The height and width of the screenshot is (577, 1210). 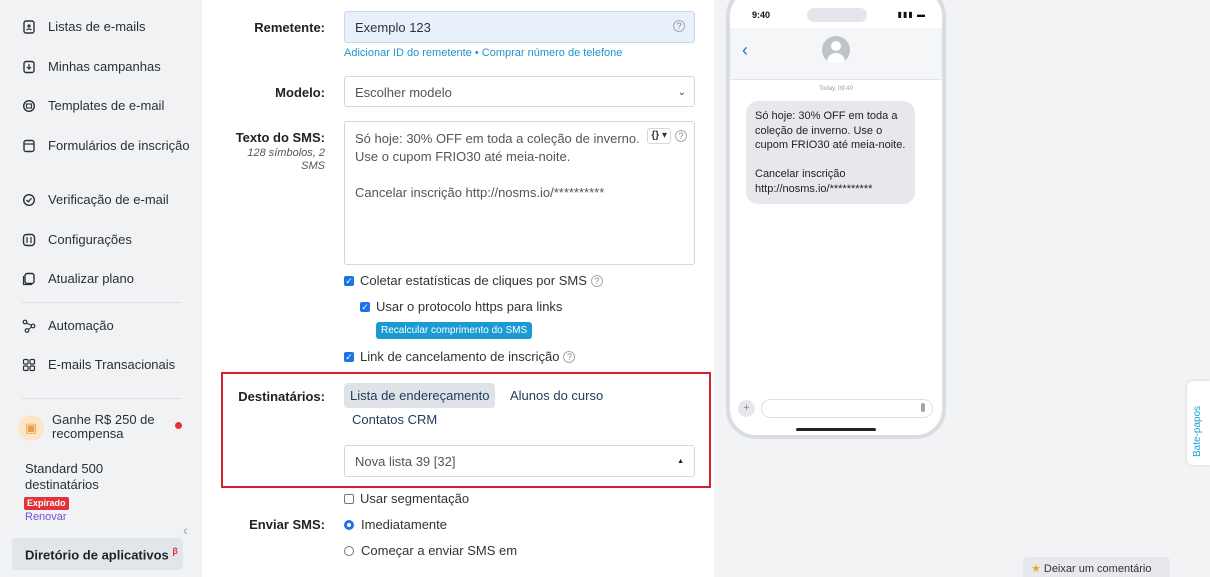 I want to click on message-date: Today, 09:40, so click(x=836, y=89).